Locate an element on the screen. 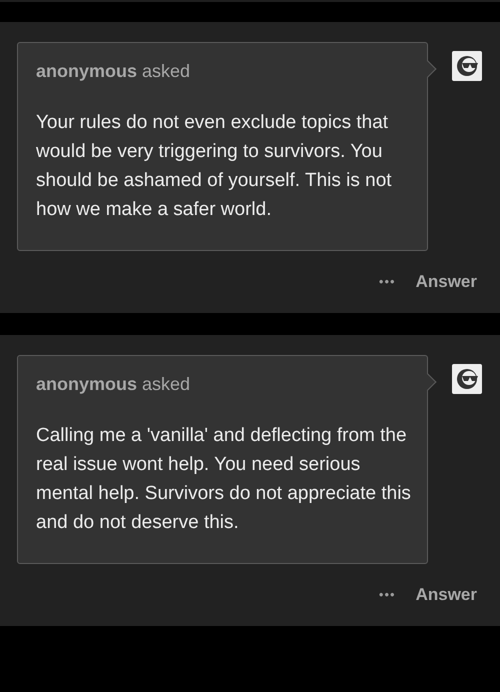 The image size is (500, 692). question-text: Your rules do not even exclude topics that would be very triggering to survivors. You should be ashamed of yourself. This is not how we make a safer world. is located at coordinates (214, 166).